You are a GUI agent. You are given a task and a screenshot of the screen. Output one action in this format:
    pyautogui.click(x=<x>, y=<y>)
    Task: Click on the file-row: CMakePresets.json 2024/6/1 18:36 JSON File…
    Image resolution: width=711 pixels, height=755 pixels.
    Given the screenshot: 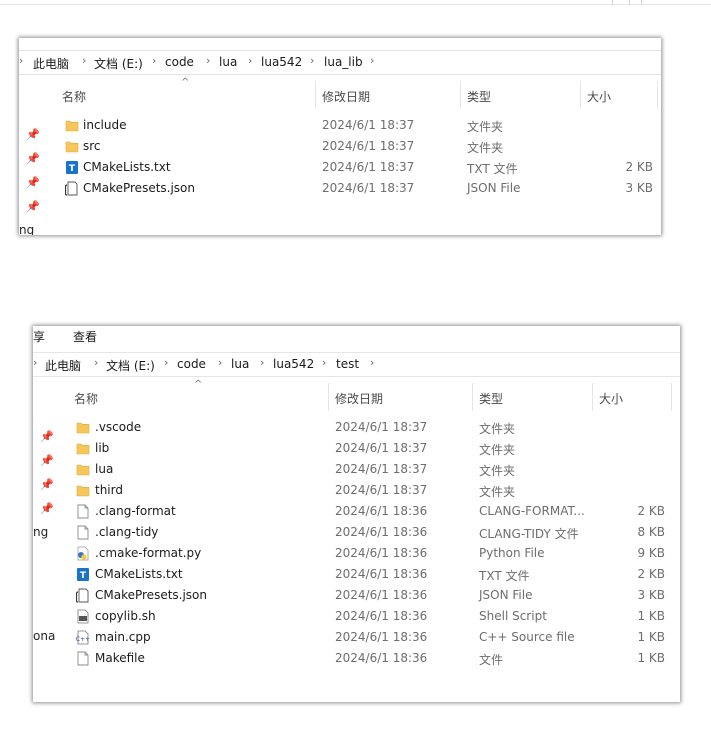 What is the action you would take?
    pyautogui.click(x=356, y=595)
    